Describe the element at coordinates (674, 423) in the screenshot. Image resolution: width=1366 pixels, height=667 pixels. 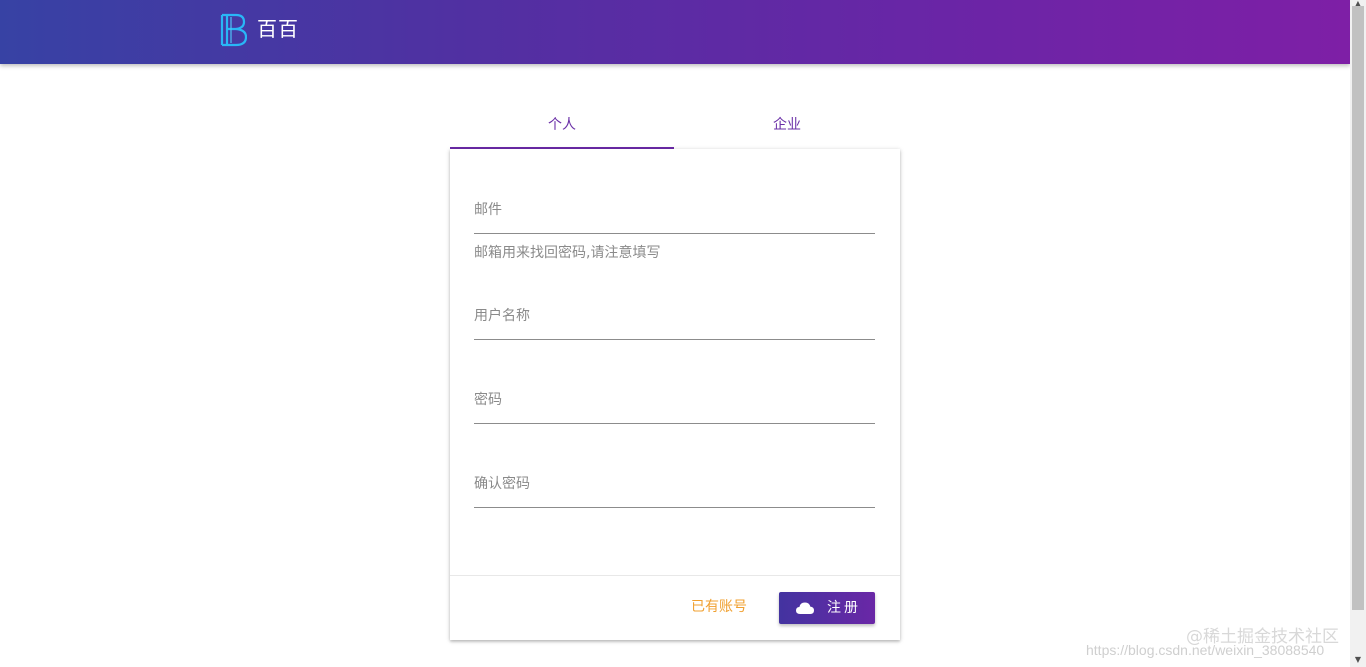
I see `password-underline` at that location.